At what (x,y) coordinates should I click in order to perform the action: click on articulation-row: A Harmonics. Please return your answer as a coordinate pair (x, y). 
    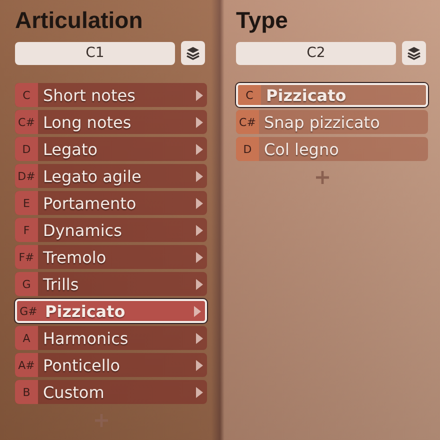
    Looking at the image, I should click on (111, 338).